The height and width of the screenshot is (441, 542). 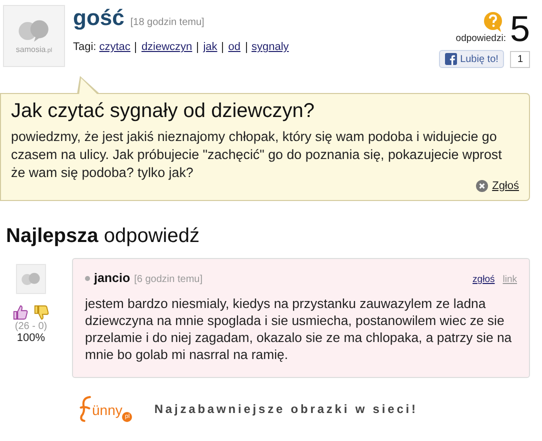 What do you see at coordinates (20, 312) in the screenshot?
I see `thumbs-up-icon` at bounding box center [20, 312].